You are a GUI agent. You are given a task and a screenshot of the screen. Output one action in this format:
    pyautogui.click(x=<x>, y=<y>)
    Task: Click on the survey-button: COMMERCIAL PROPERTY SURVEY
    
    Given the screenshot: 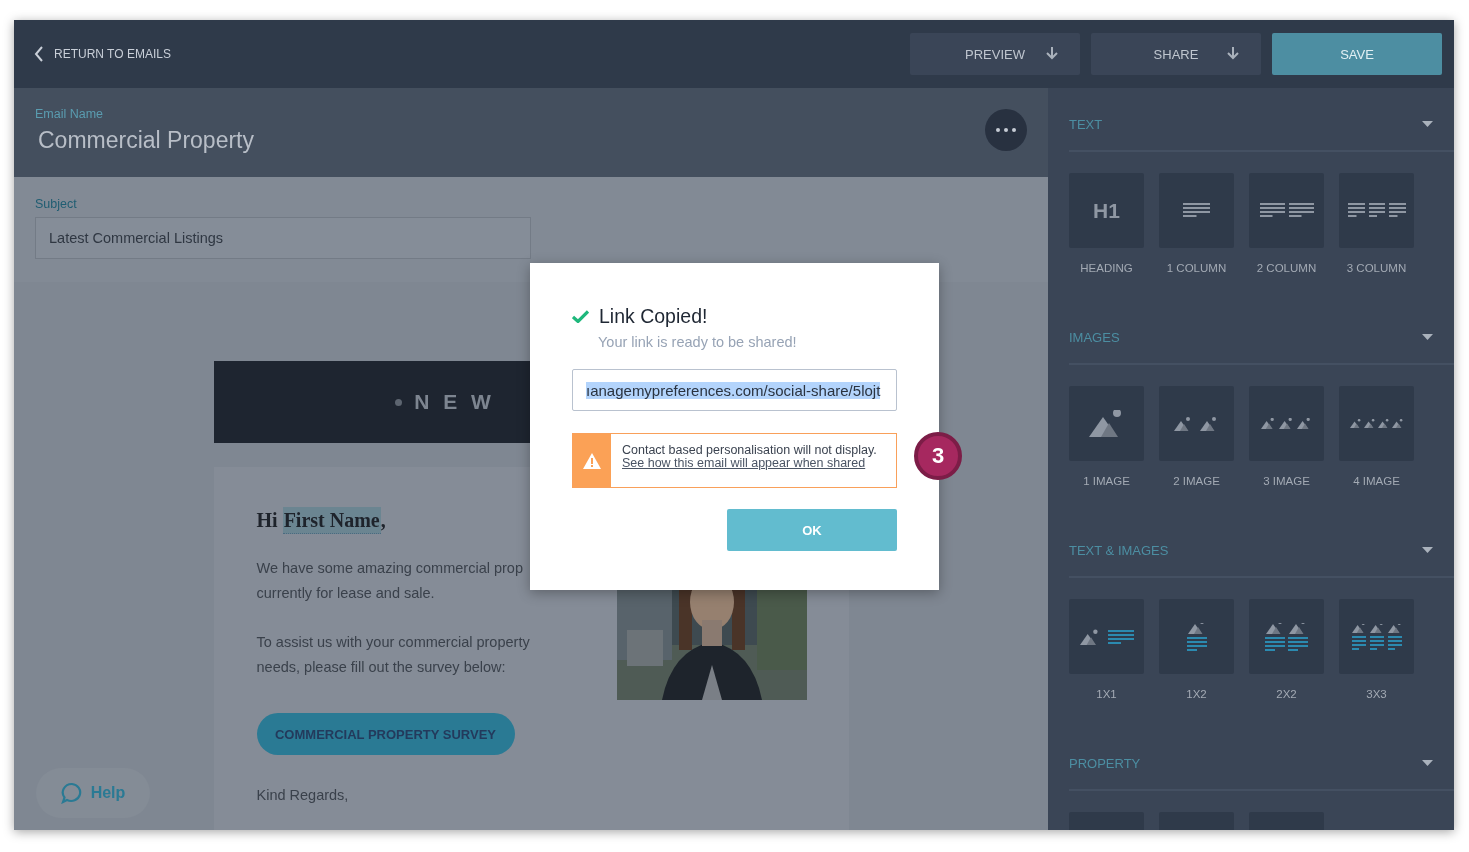 What is the action you would take?
    pyautogui.click(x=385, y=734)
    